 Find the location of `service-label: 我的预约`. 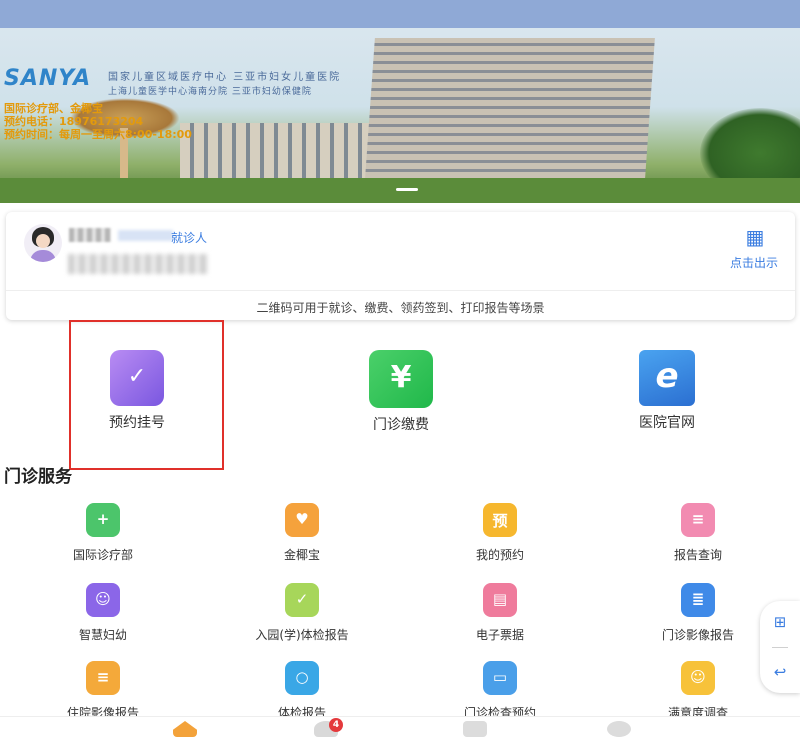

service-label: 我的预约 is located at coordinates (499, 555).